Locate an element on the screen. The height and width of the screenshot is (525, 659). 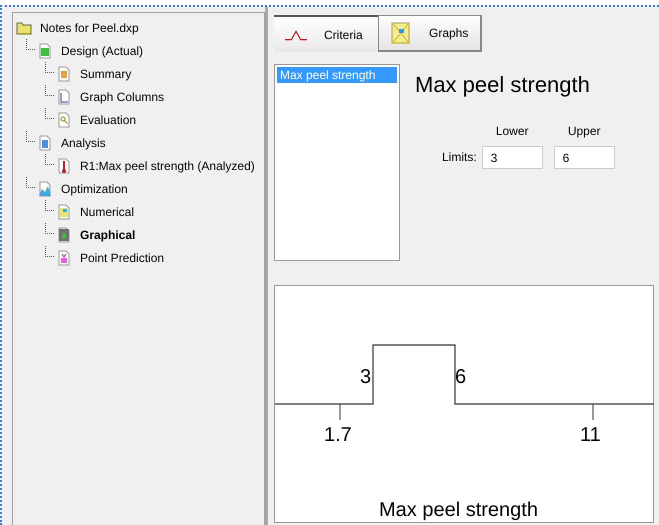
tree-item: Graphical is located at coordinates (108, 235).